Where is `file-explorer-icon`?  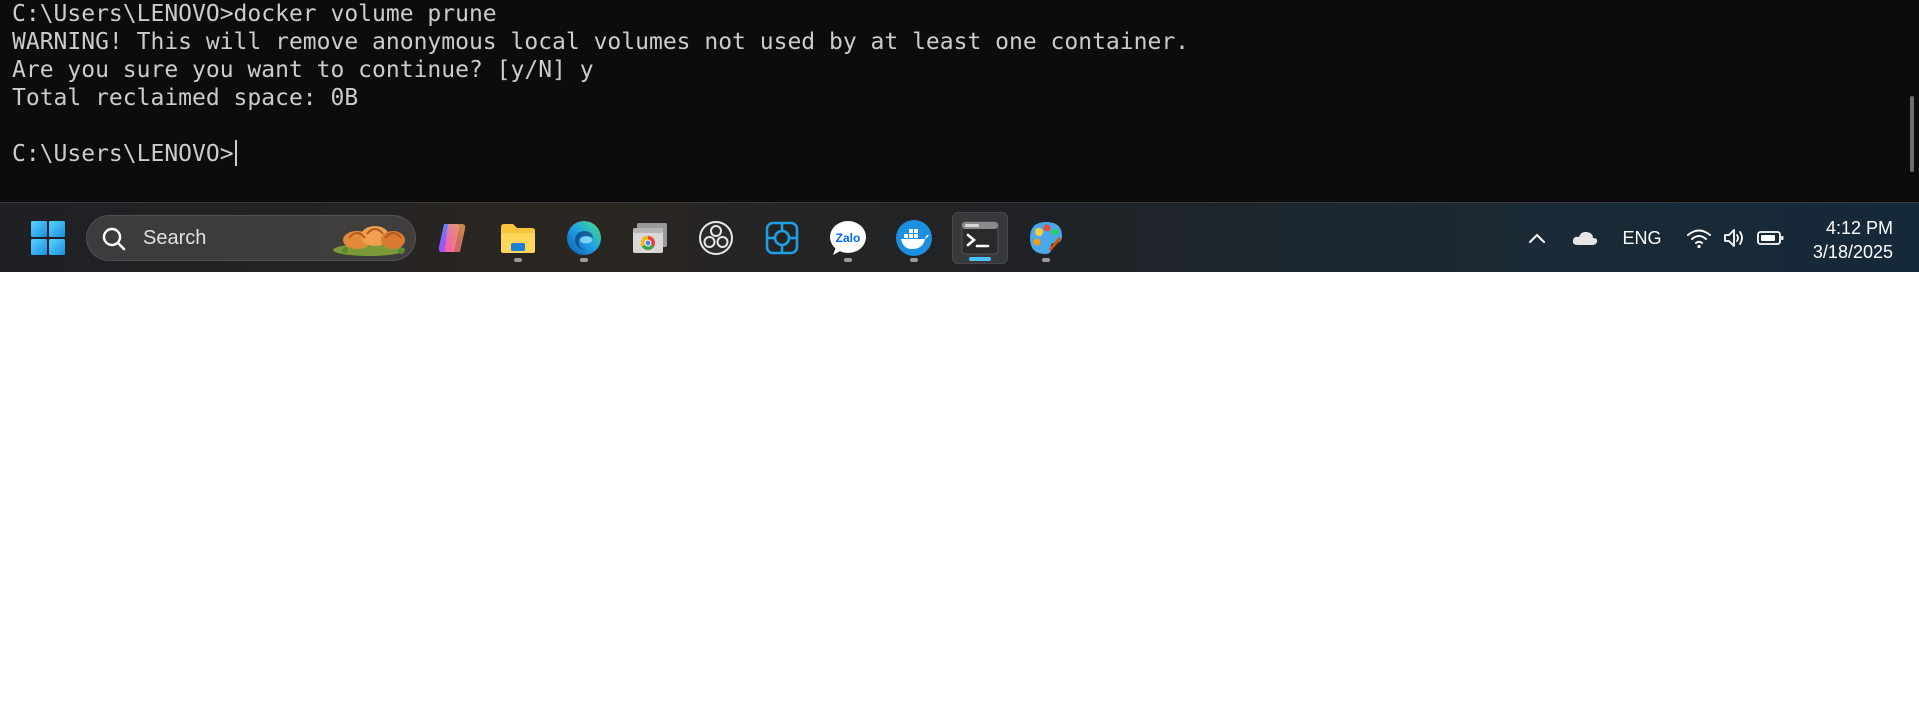
file-explorer-icon is located at coordinates (518, 238).